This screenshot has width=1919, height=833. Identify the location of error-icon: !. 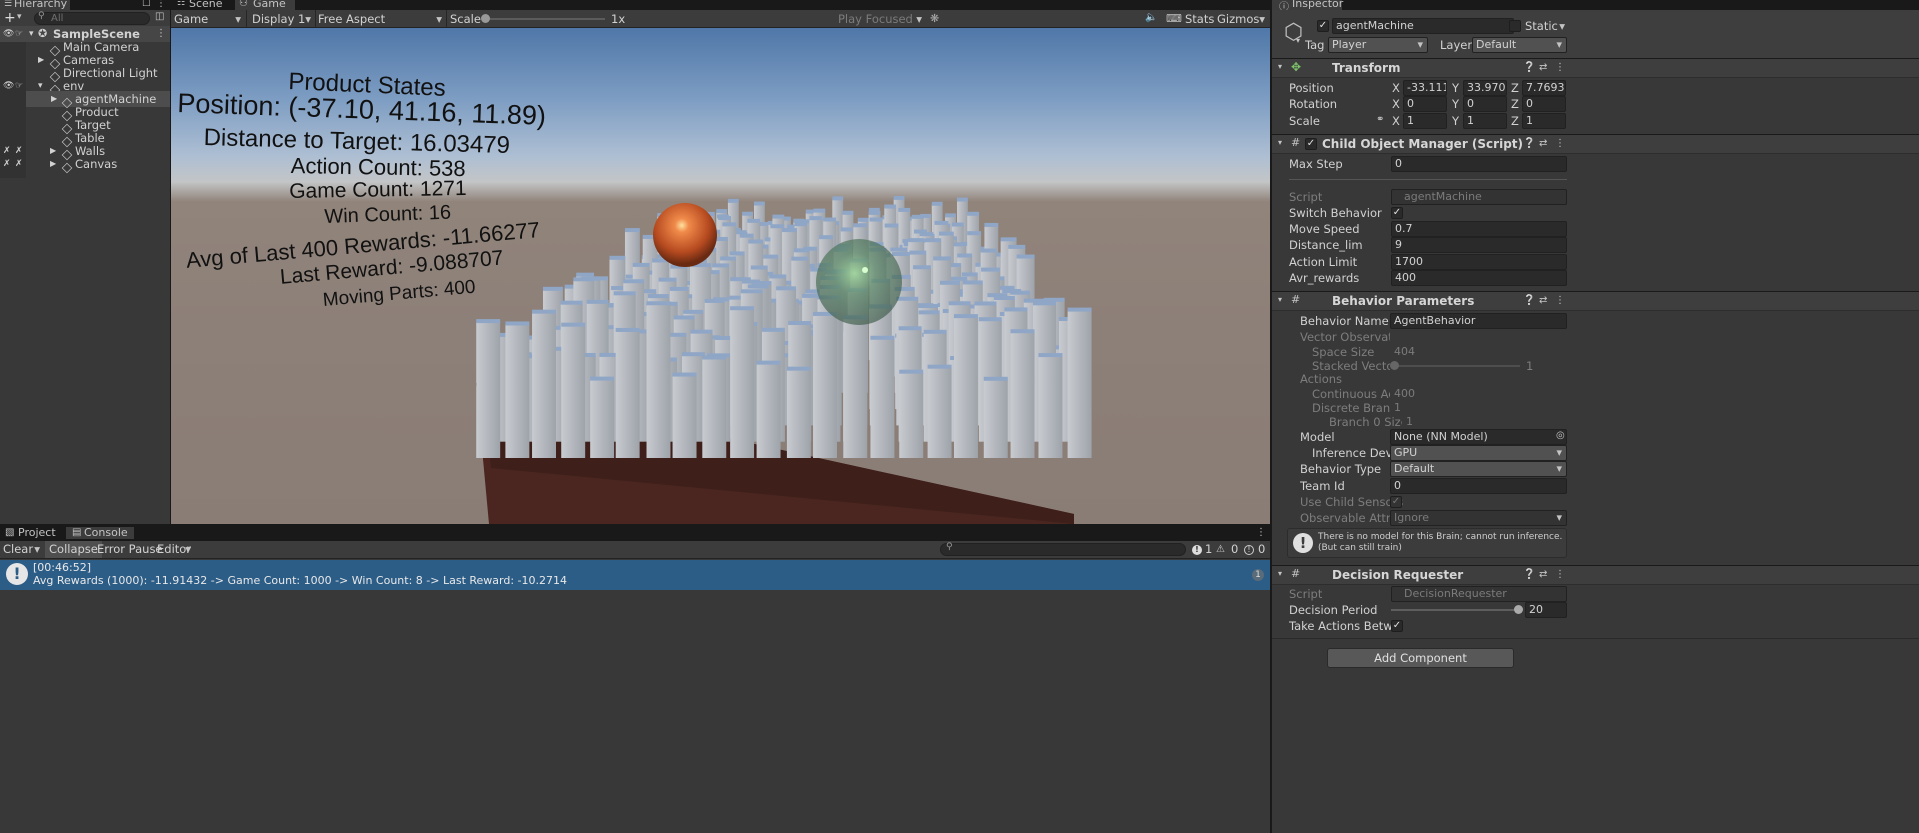
(1249, 550).